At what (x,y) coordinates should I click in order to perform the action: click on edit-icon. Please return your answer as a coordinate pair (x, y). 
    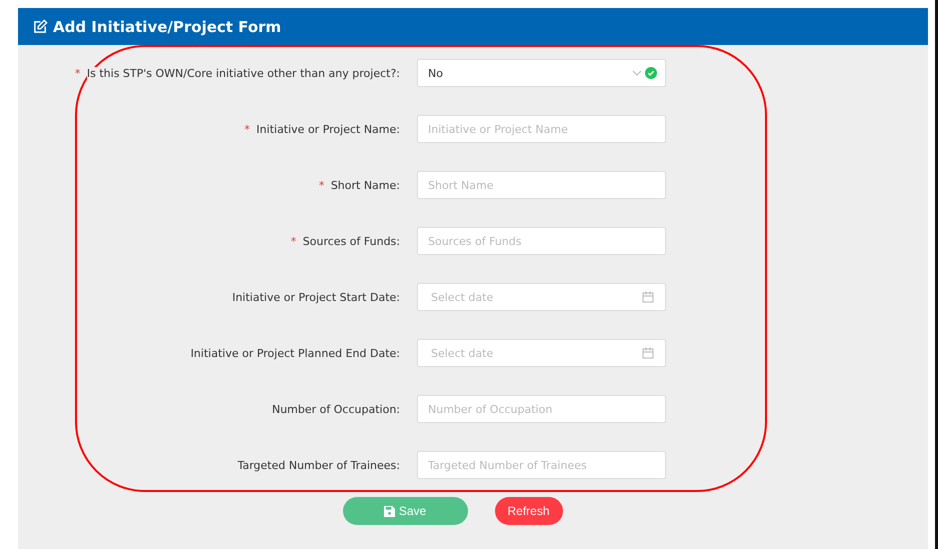
    Looking at the image, I should click on (40, 26).